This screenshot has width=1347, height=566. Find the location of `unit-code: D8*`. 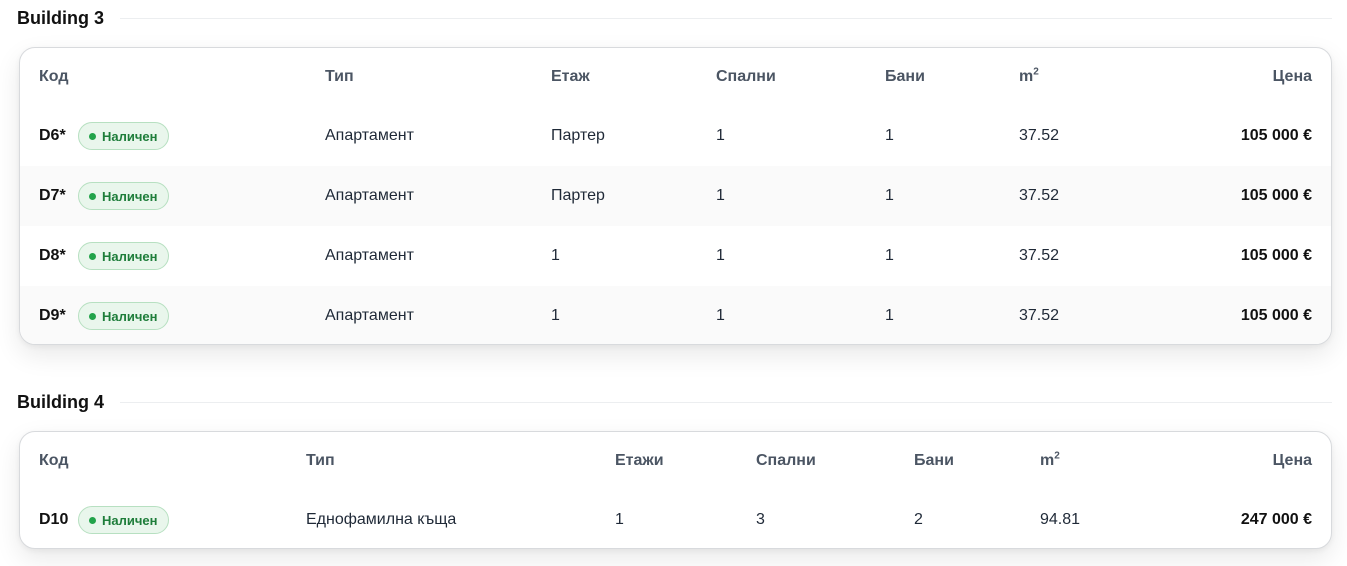

unit-code: D8* is located at coordinates (52, 255).